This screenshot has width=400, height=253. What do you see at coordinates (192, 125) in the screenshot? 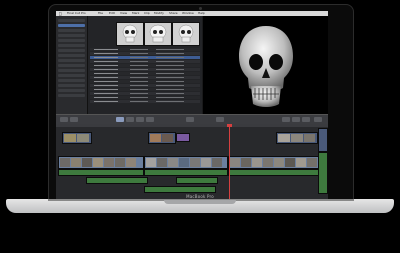
I see `timeline-ruler` at bounding box center [192, 125].